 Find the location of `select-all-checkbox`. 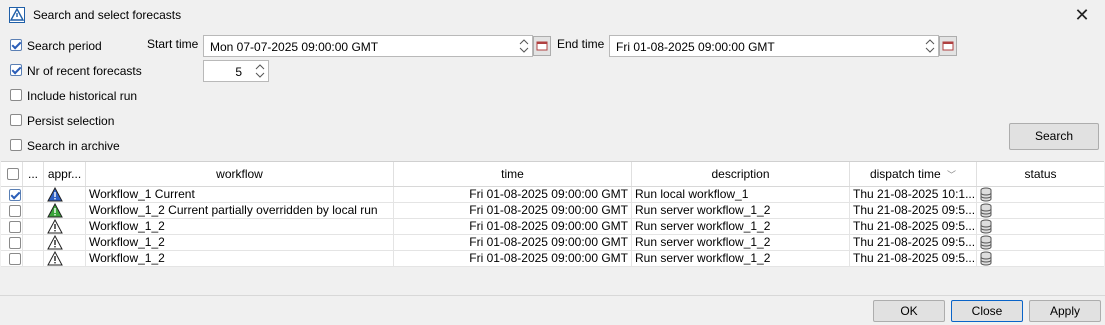

select-all-checkbox is located at coordinates (13, 174).